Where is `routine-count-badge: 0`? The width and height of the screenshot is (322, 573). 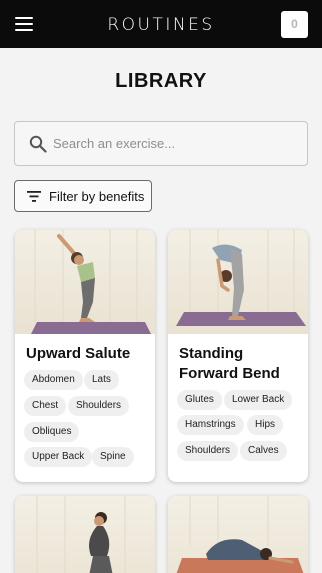 routine-count-badge: 0 is located at coordinates (294, 24).